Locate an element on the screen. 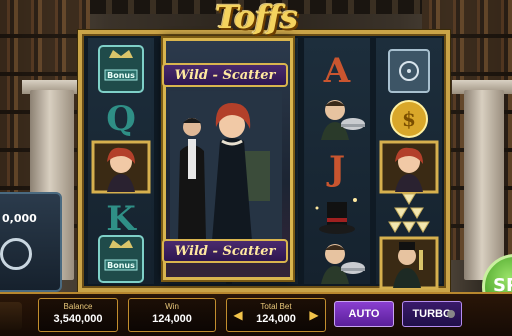 The width and height of the screenshot is (512, 336). win-panel: Win 124,000 is located at coordinates (172, 315).